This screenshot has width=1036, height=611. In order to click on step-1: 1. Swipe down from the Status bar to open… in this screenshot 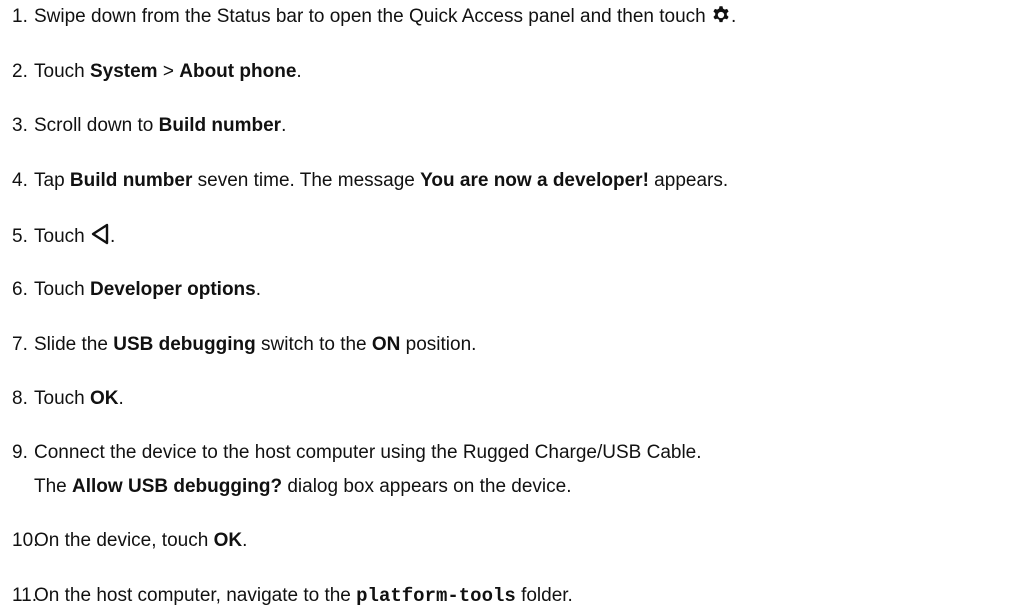, I will do `click(374, 18)`.